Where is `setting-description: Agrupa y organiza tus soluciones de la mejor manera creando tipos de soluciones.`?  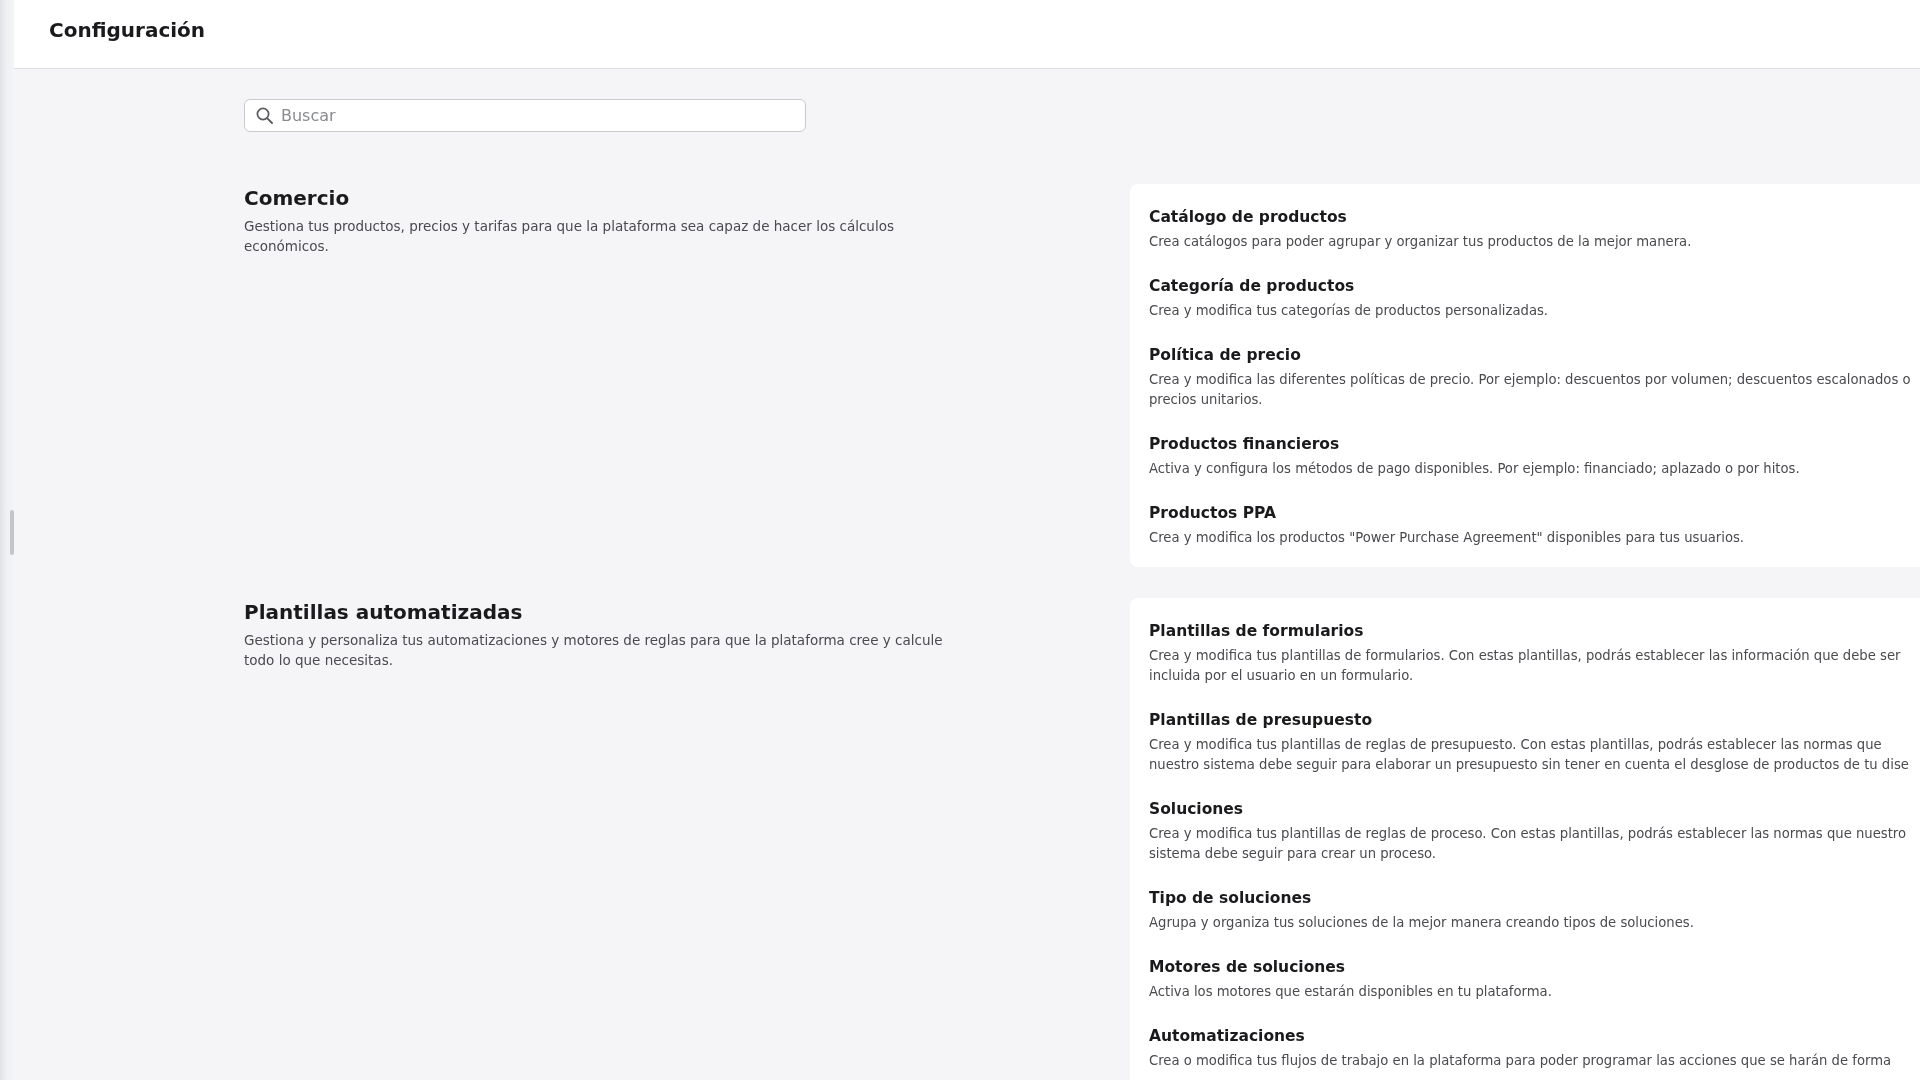 setting-description: Agrupa y organiza tus soluciones de la mejor manera creando tipos de soluciones. is located at coordinates (1422, 923).